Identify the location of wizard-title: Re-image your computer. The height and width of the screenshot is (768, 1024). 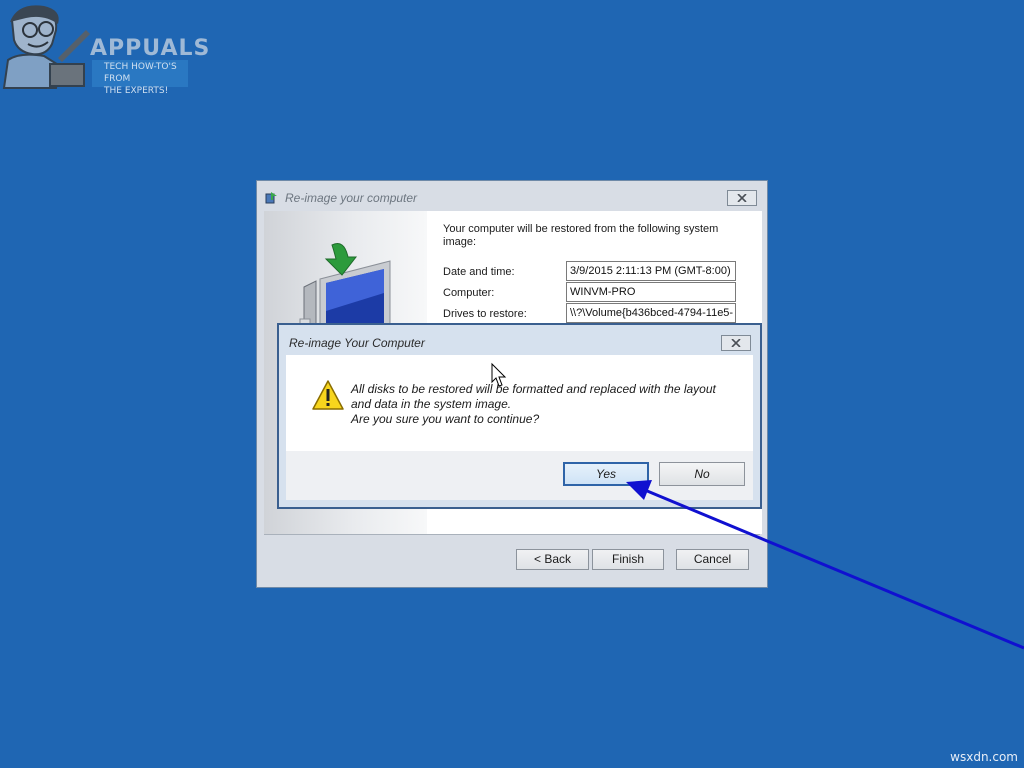
(351, 198).